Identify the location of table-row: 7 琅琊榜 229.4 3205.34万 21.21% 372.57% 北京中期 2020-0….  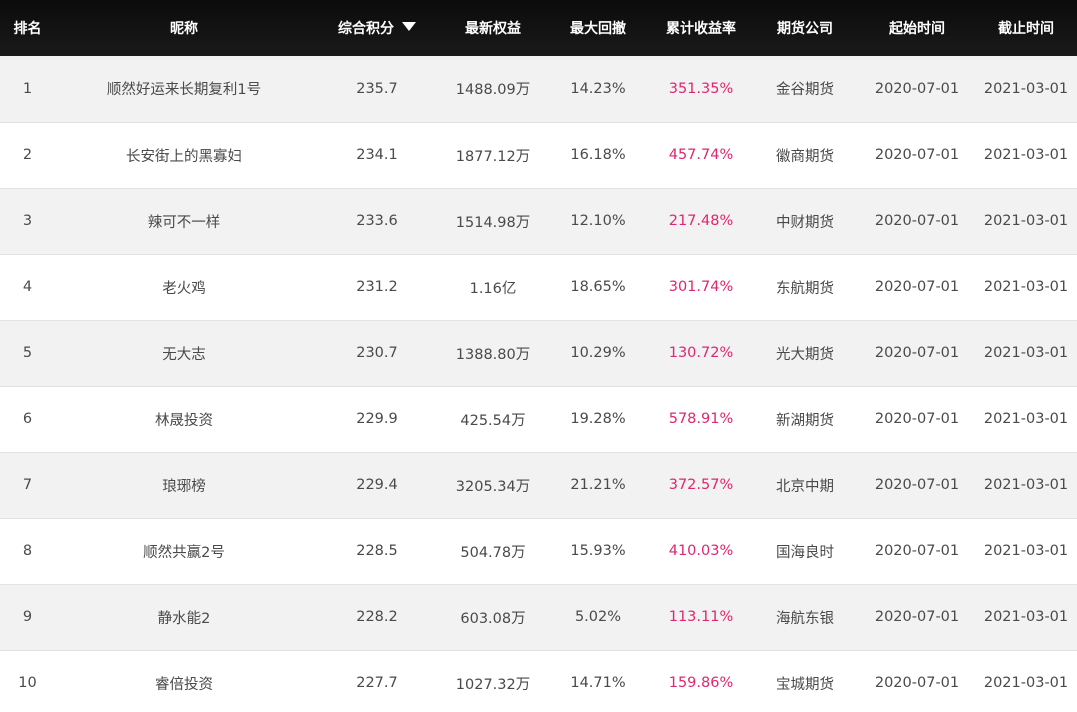
(538, 485).